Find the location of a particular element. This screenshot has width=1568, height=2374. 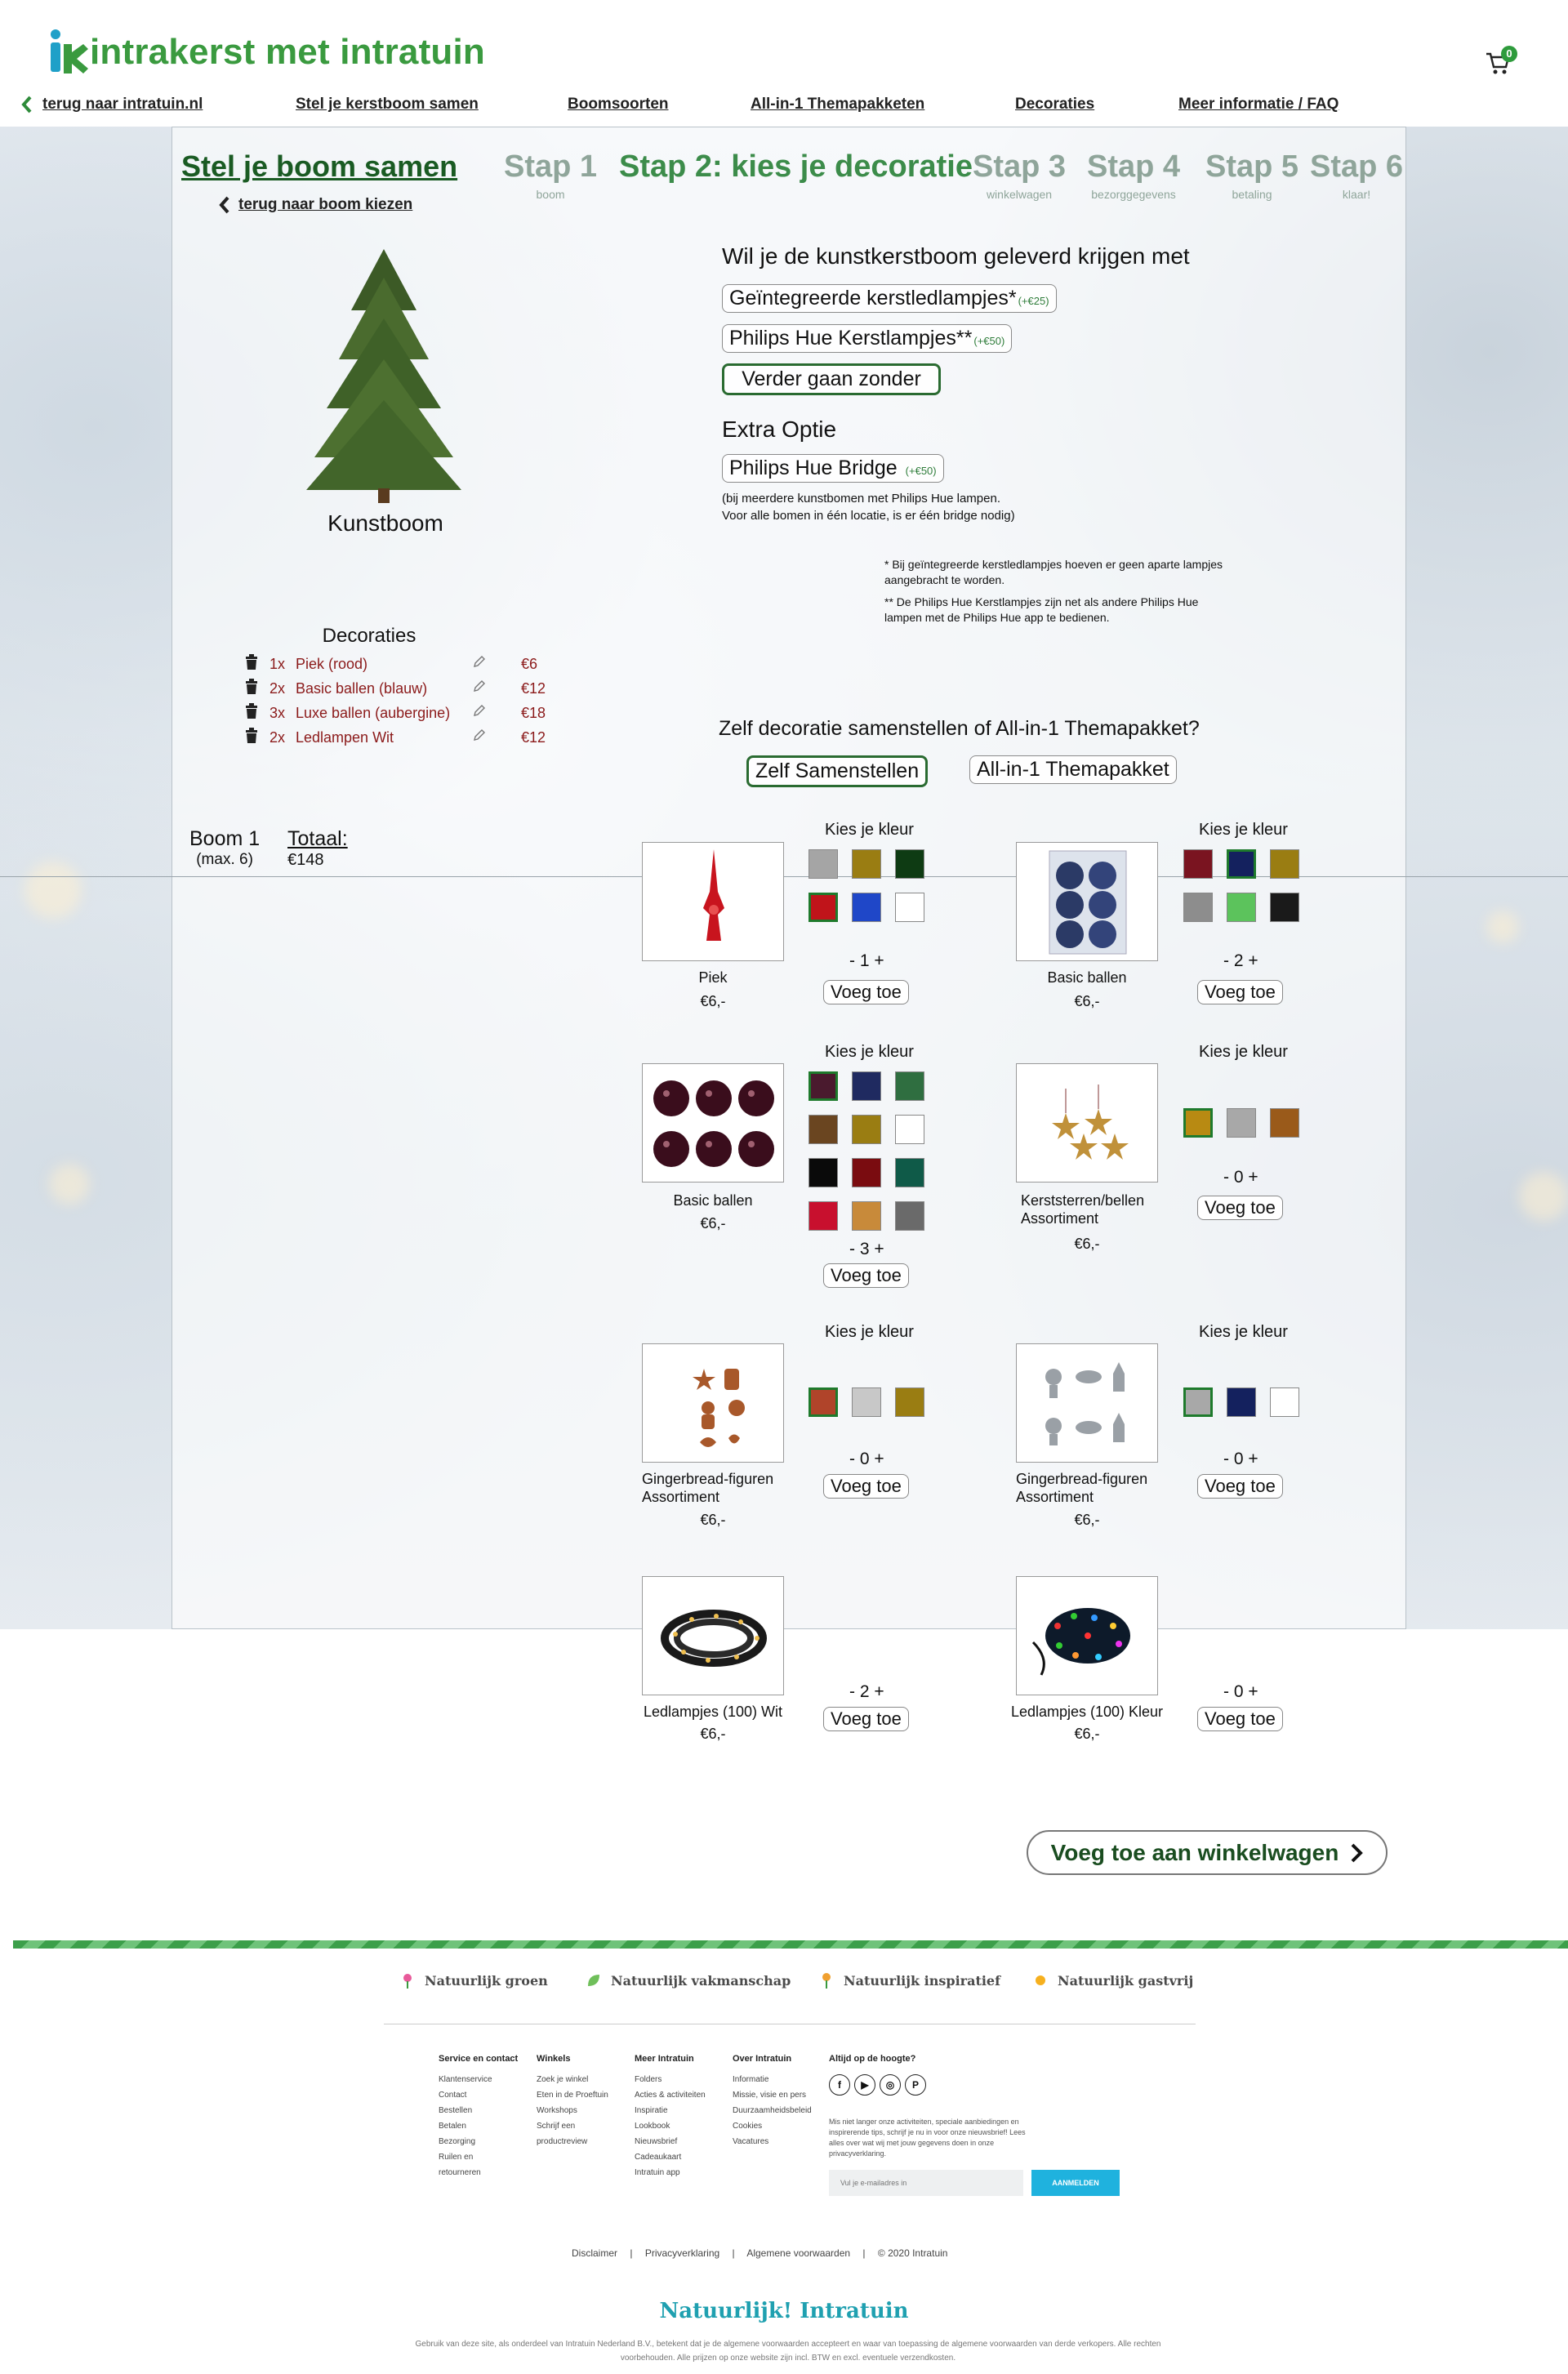

option-continue-without-button: Verder gaan zonder is located at coordinates (831, 379).